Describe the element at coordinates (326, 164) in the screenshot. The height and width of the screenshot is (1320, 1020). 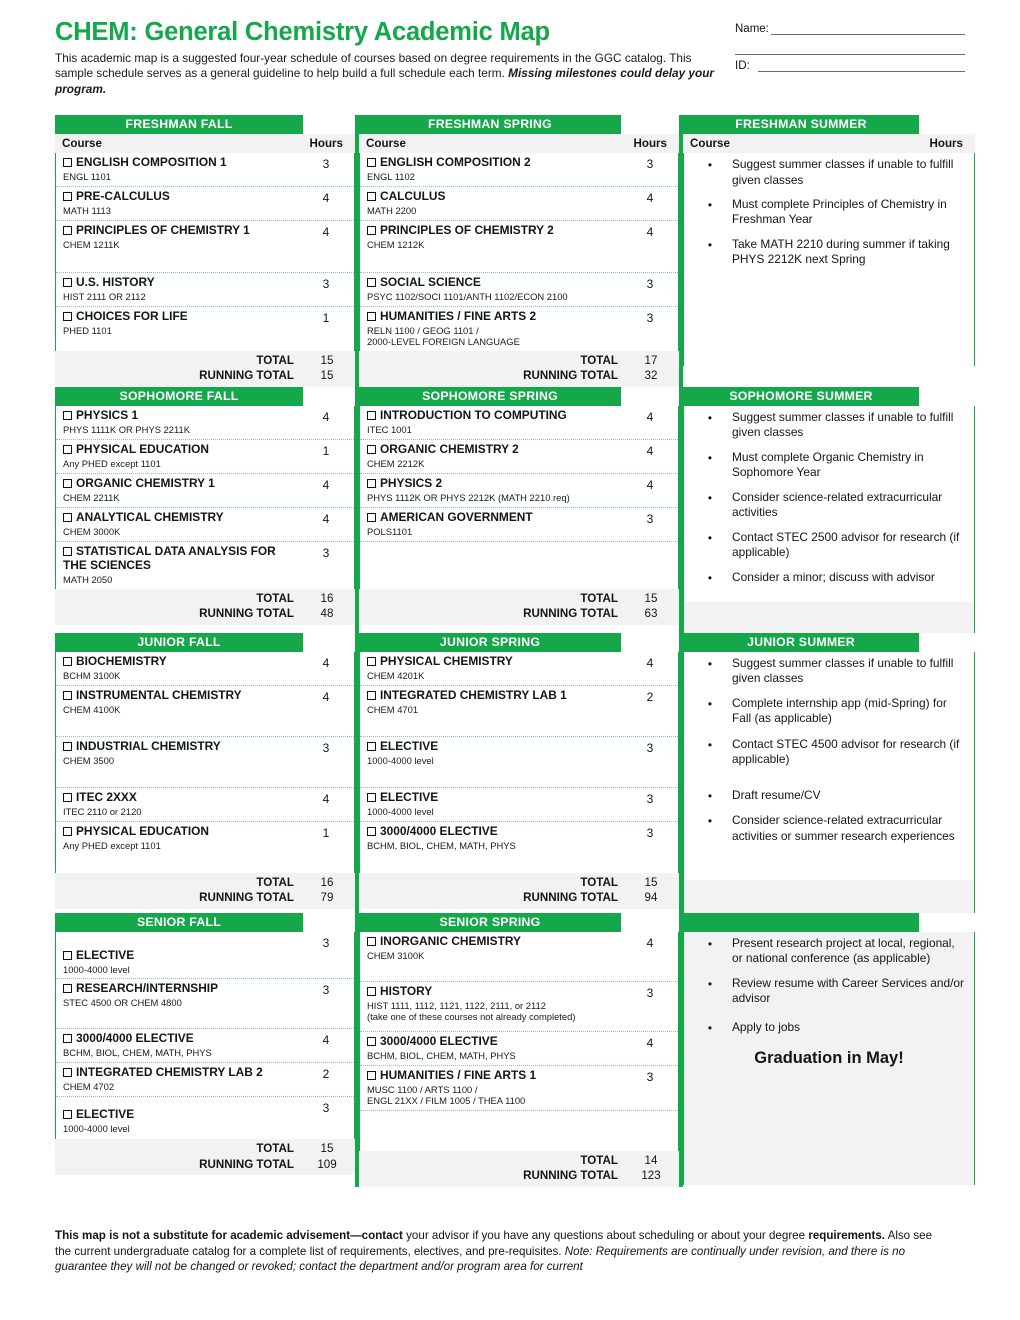
I see `course-hours: 3` at that location.